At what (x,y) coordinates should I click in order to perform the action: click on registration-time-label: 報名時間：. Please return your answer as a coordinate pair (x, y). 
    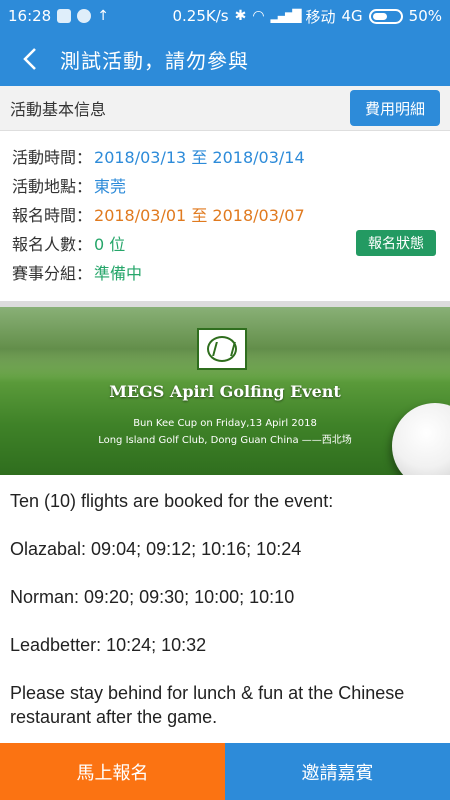
    Looking at the image, I should click on (52, 215).